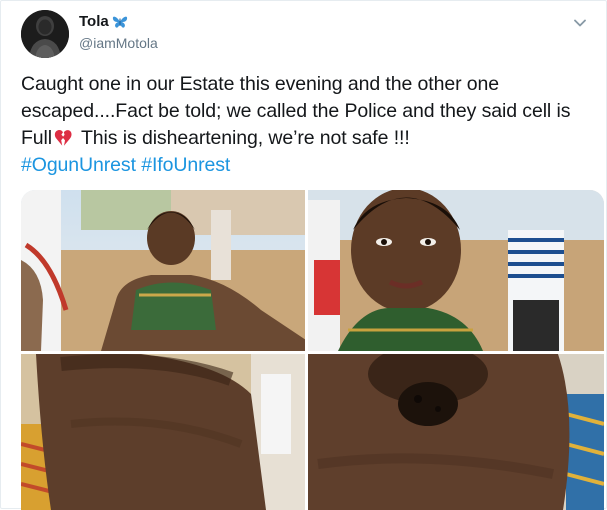 The height and width of the screenshot is (510, 607). What do you see at coordinates (120, 22) in the screenshot?
I see `butterfly-icon` at bounding box center [120, 22].